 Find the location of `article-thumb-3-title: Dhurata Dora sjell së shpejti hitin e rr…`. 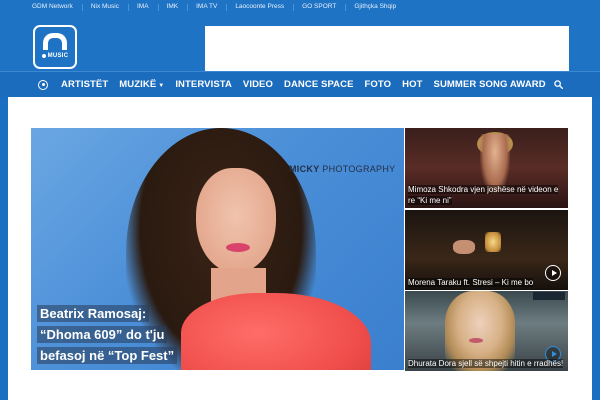

article-thumb-3-title: Dhurata Dora sjell së shpejti hitin e rr… is located at coordinates (486, 363).